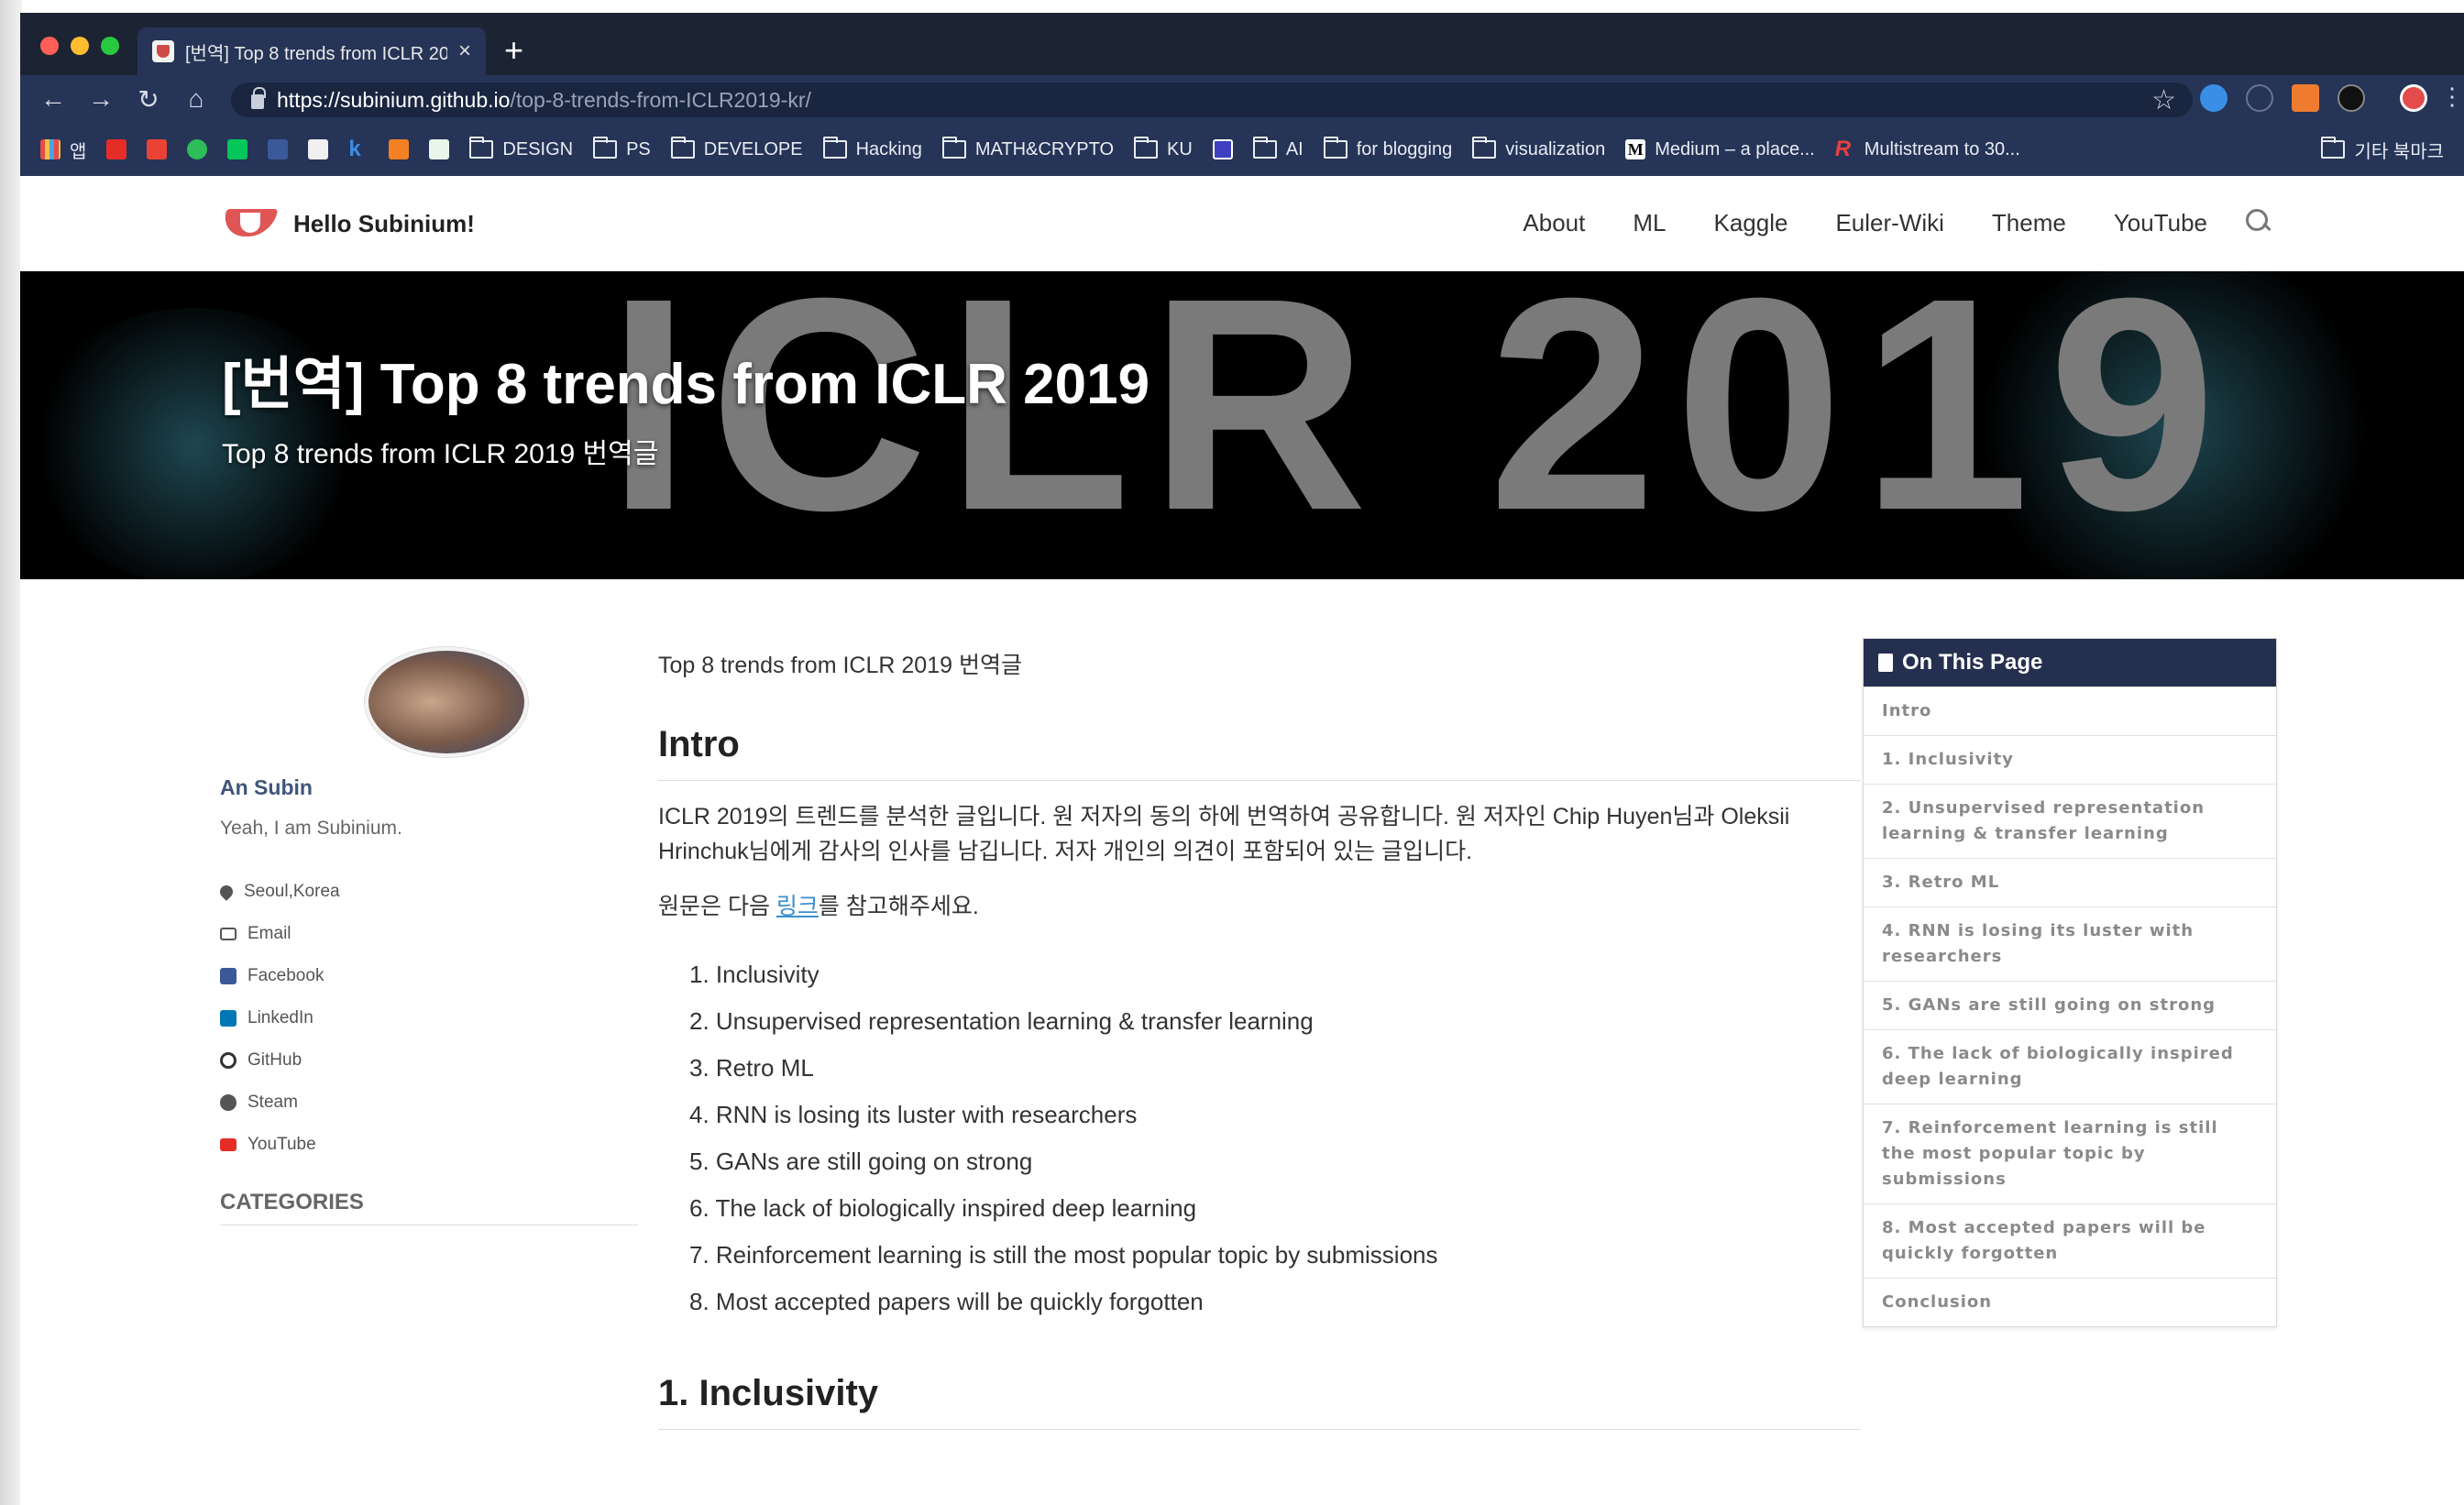 This screenshot has height=1505, width=2464. What do you see at coordinates (2413, 98) in the screenshot?
I see `profile-avatar` at bounding box center [2413, 98].